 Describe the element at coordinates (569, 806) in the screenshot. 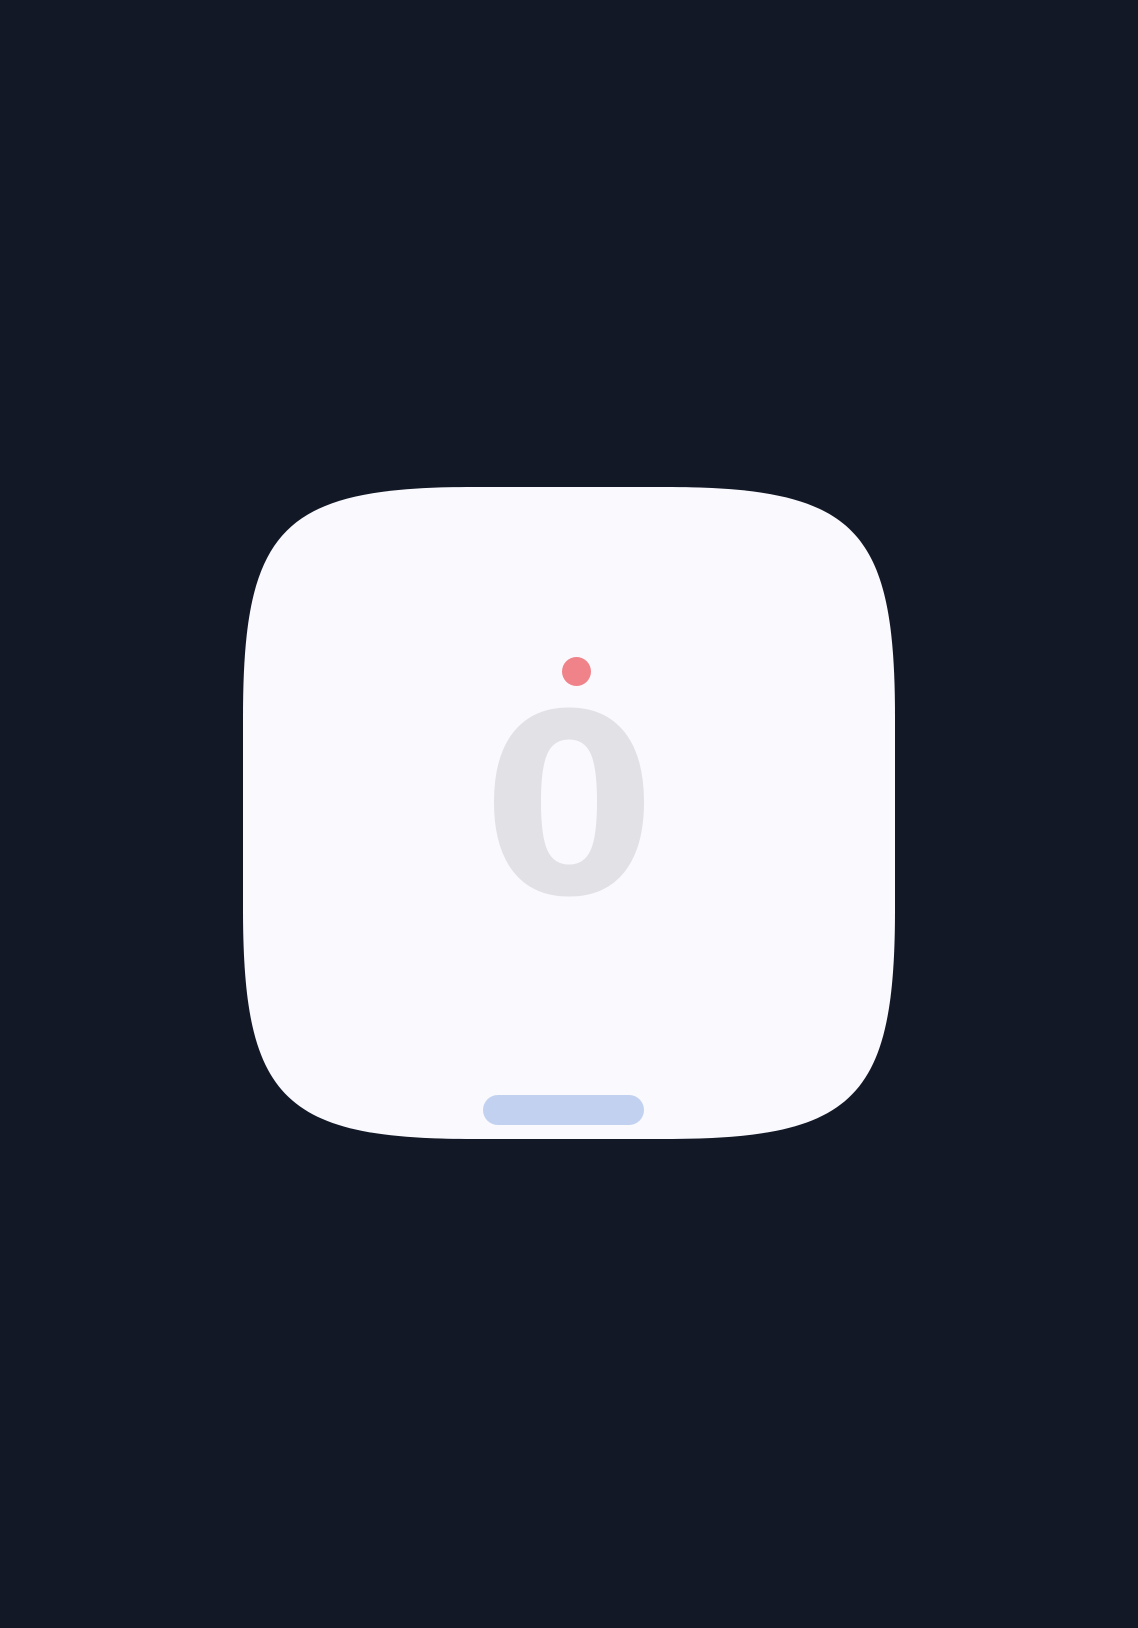

I see `counter-value: 0` at that location.